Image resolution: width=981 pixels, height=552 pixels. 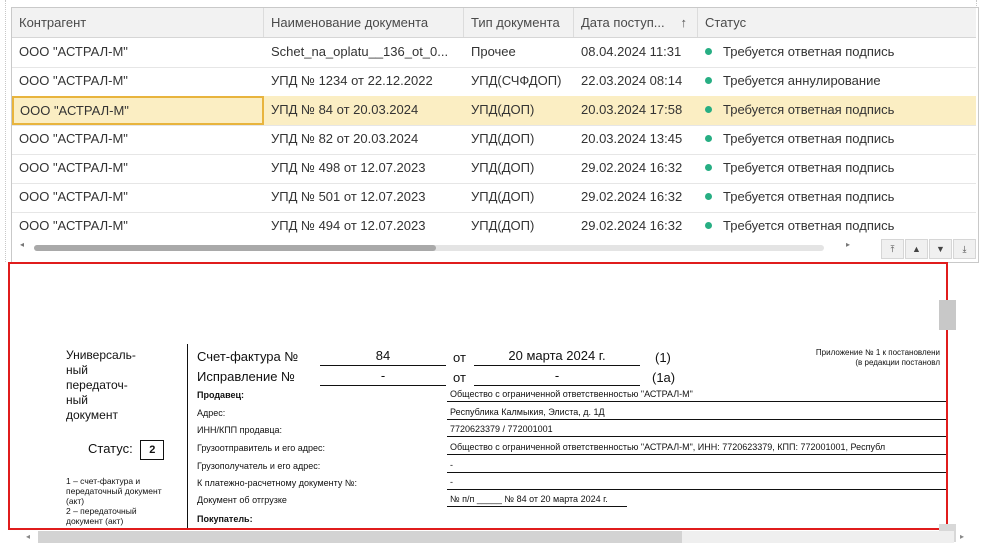 What do you see at coordinates (947, 315) in the screenshot?
I see `preview-vertical-scrollbar-thumb` at bounding box center [947, 315].